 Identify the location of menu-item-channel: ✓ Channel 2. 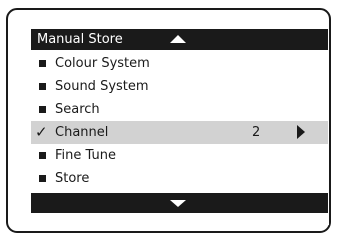
(179, 132).